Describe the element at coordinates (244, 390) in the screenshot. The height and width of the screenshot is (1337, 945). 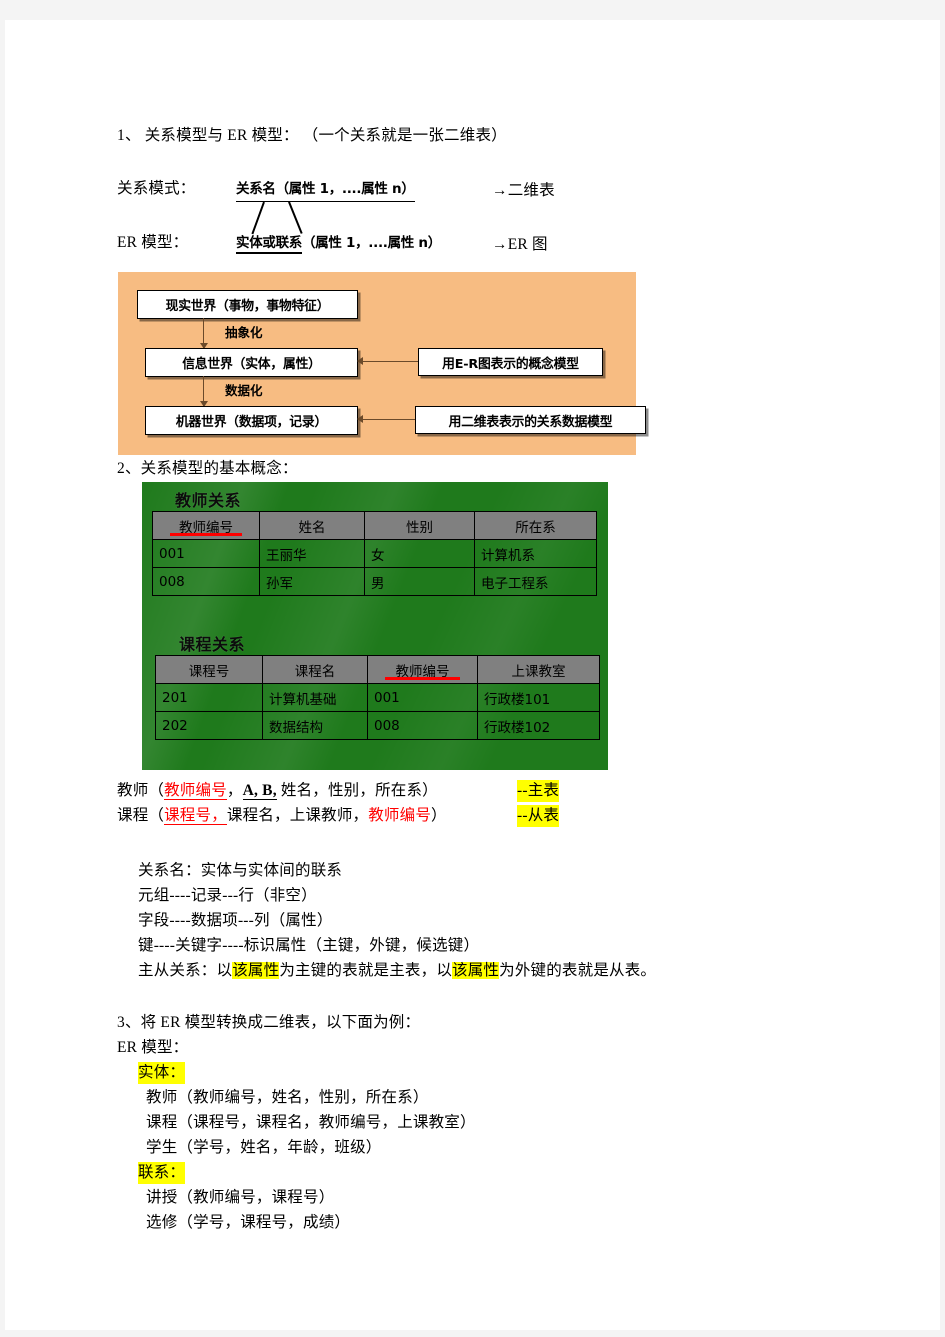
I see `label-datafication: 数据化` at that location.